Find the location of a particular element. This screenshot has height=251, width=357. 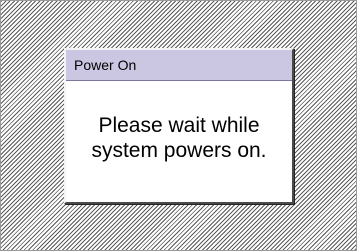

message-line: Please wait while is located at coordinates (179, 125).